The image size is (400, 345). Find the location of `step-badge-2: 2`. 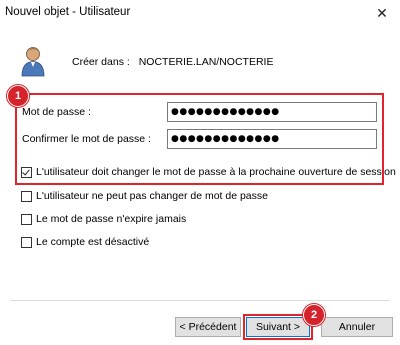

step-badge-2: 2 is located at coordinates (314, 315).